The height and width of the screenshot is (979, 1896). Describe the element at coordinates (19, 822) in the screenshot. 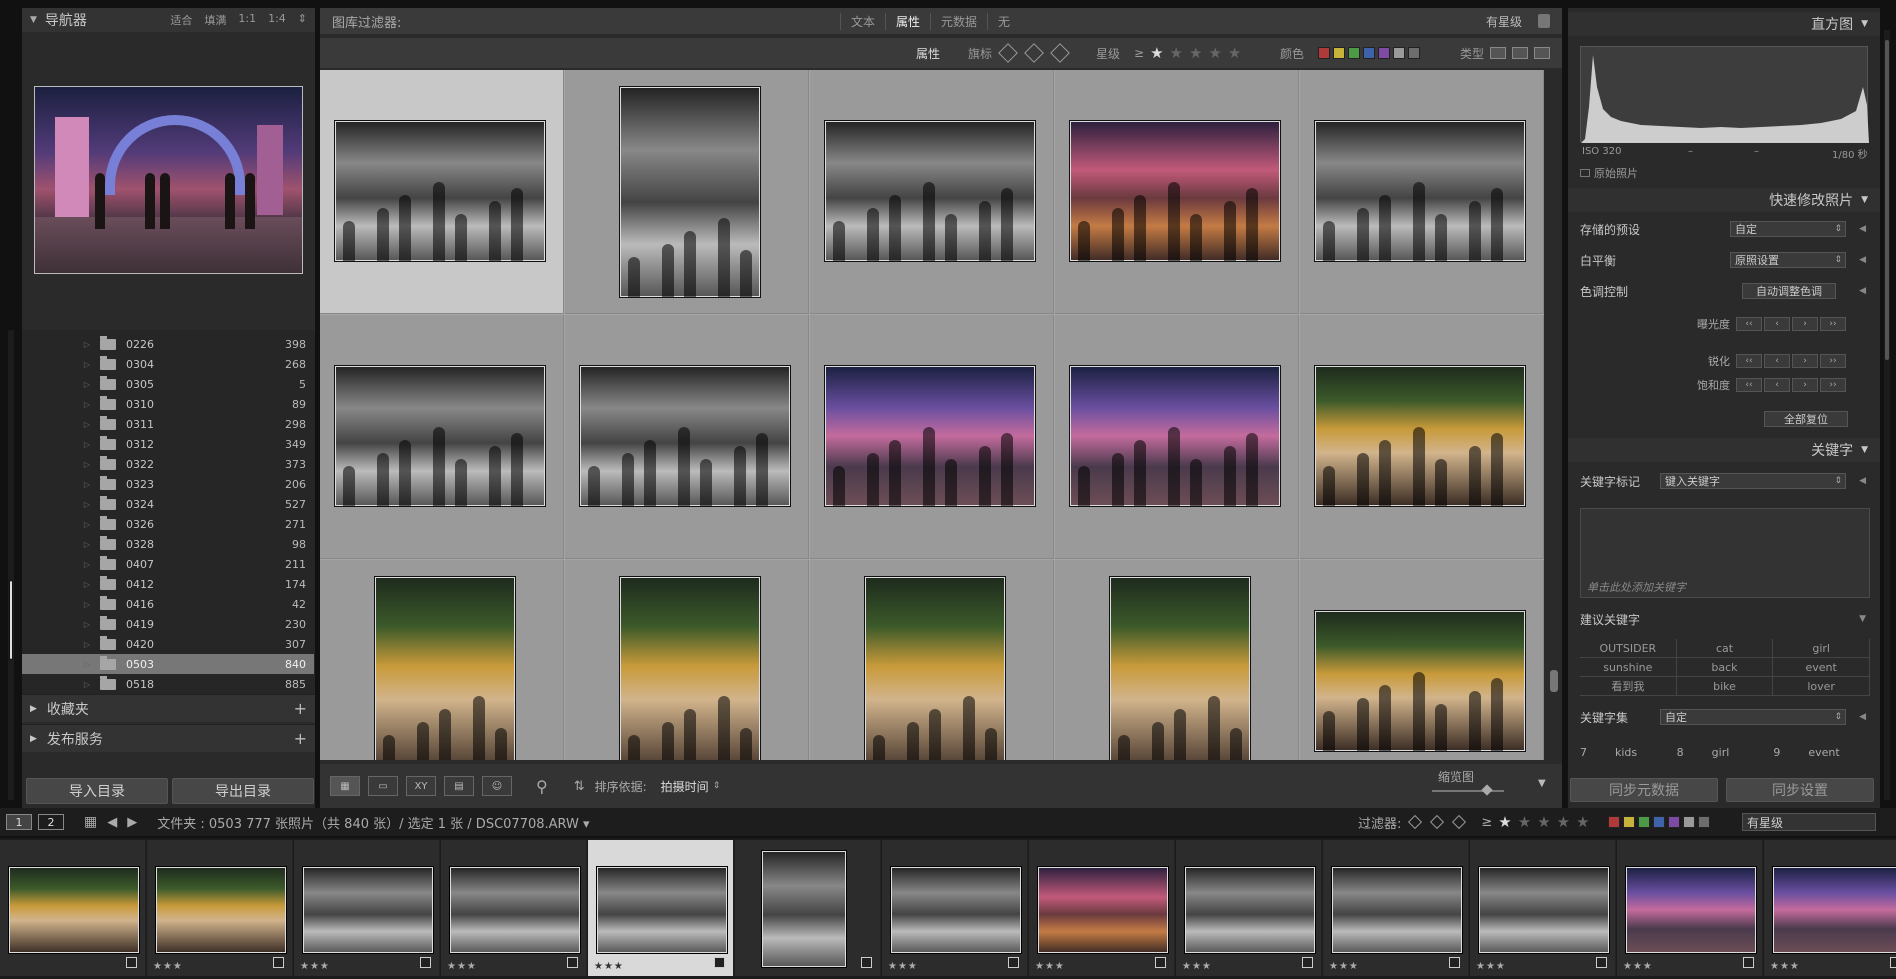

I see `window-1-button: 1` at that location.